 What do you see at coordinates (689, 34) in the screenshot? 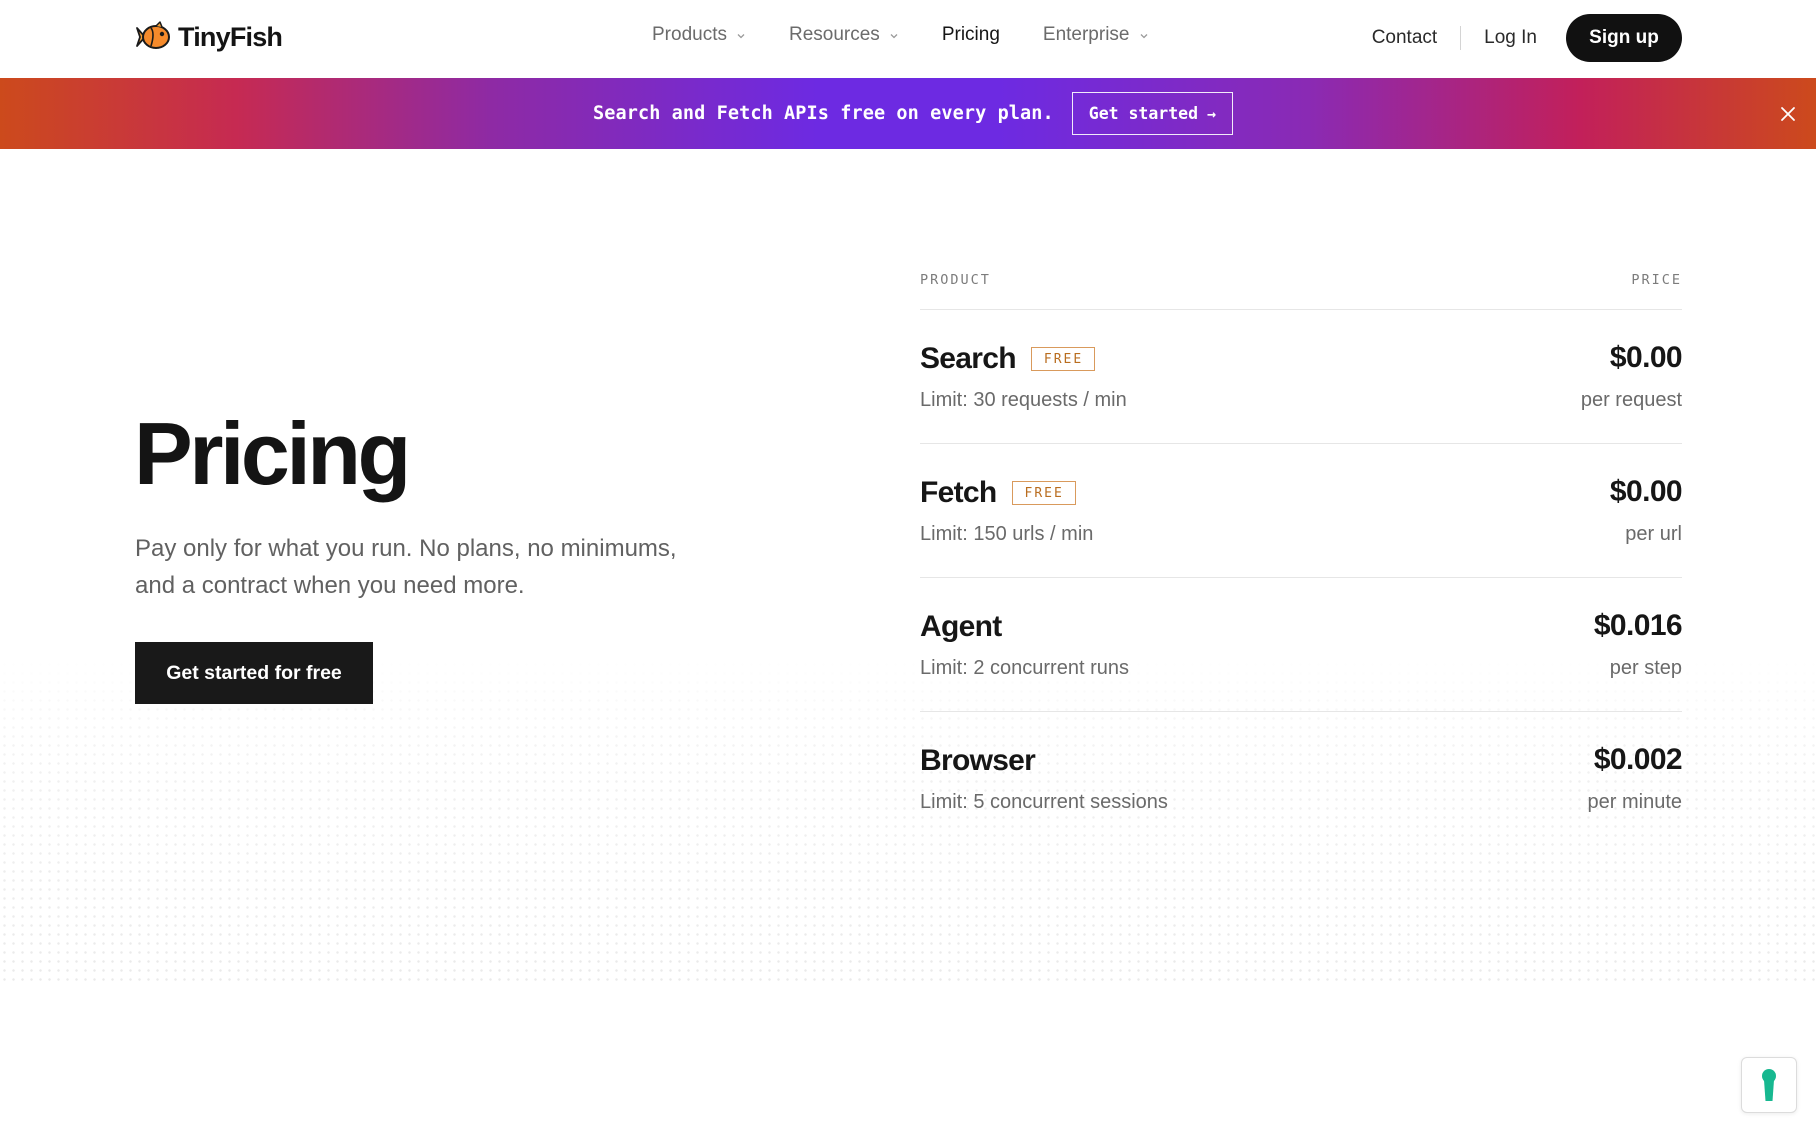
I see `nav-products-label: Products` at bounding box center [689, 34].